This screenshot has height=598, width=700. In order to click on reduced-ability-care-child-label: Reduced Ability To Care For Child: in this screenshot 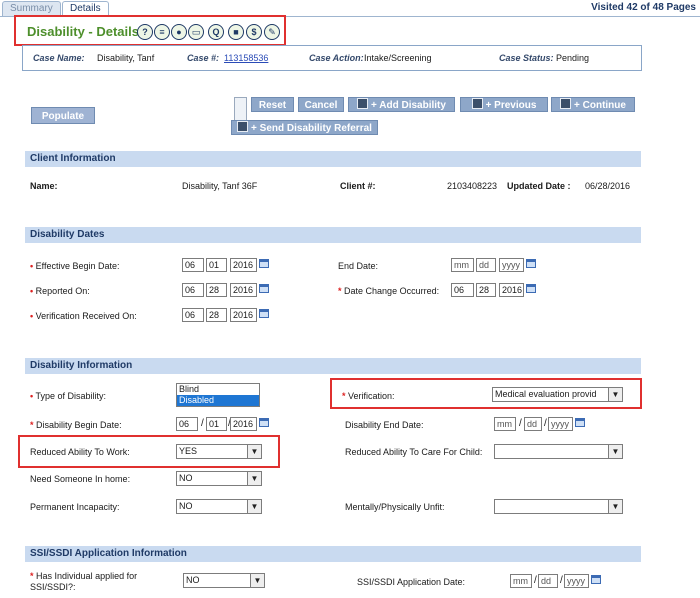, I will do `click(414, 452)`.